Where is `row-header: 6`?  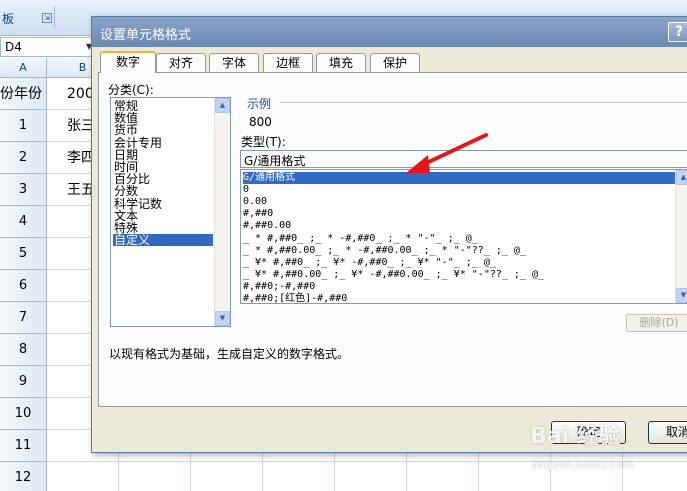
row-header: 6 is located at coordinates (23, 286).